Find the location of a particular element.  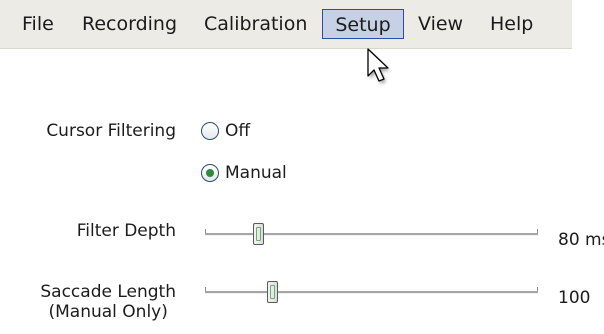

radio-manual-circle is located at coordinates (210, 173).